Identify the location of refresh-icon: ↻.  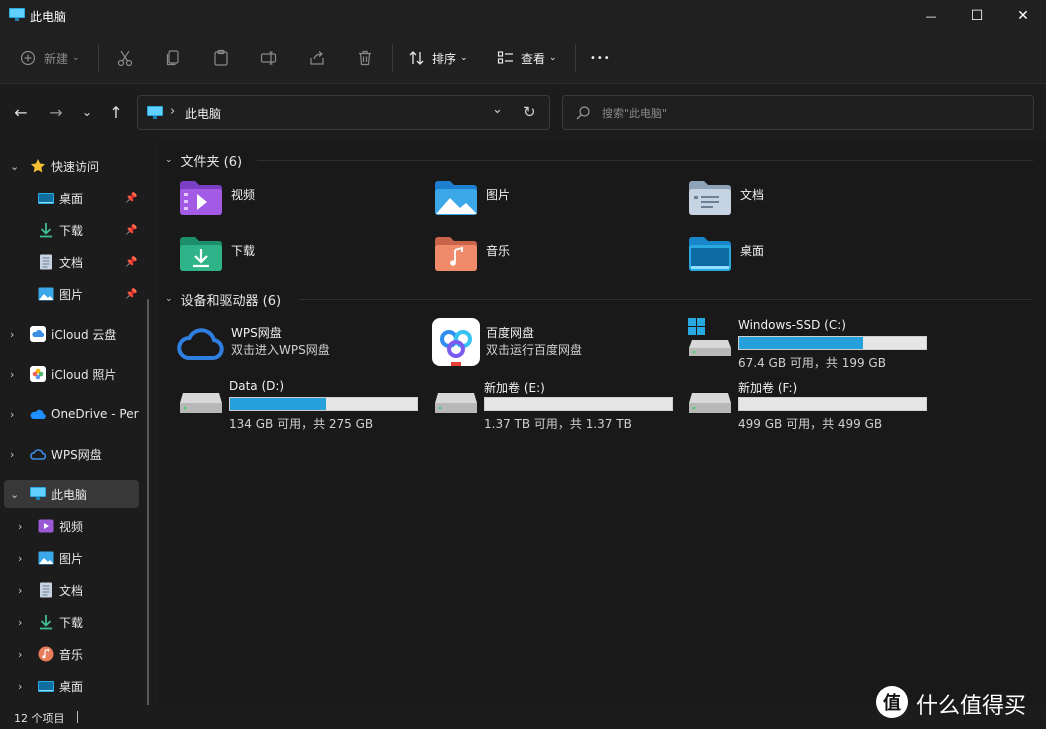
(529, 112).